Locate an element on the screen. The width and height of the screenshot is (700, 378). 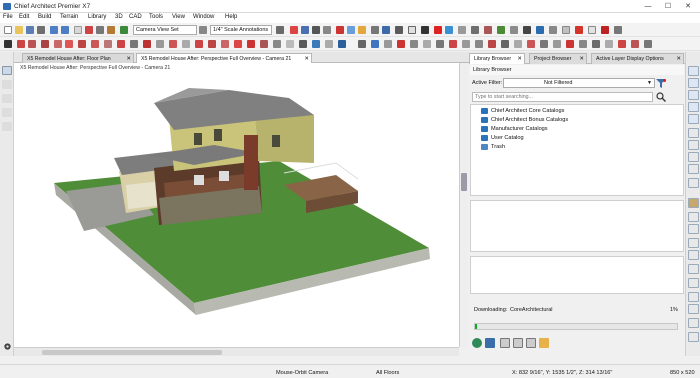
transform-icon is located at coordinates (251, 44).